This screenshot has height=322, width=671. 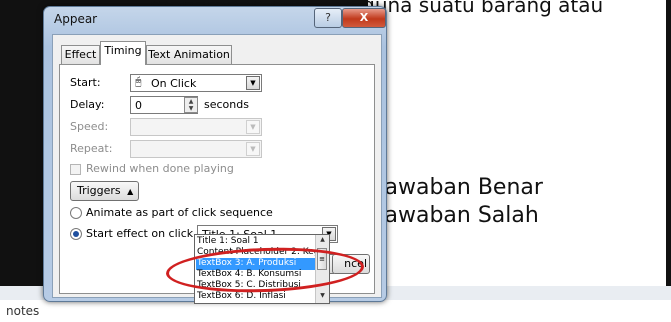 What do you see at coordinates (460, 187) in the screenshot?
I see `answer-correct-text: Jawaban Benar` at bounding box center [460, 187].